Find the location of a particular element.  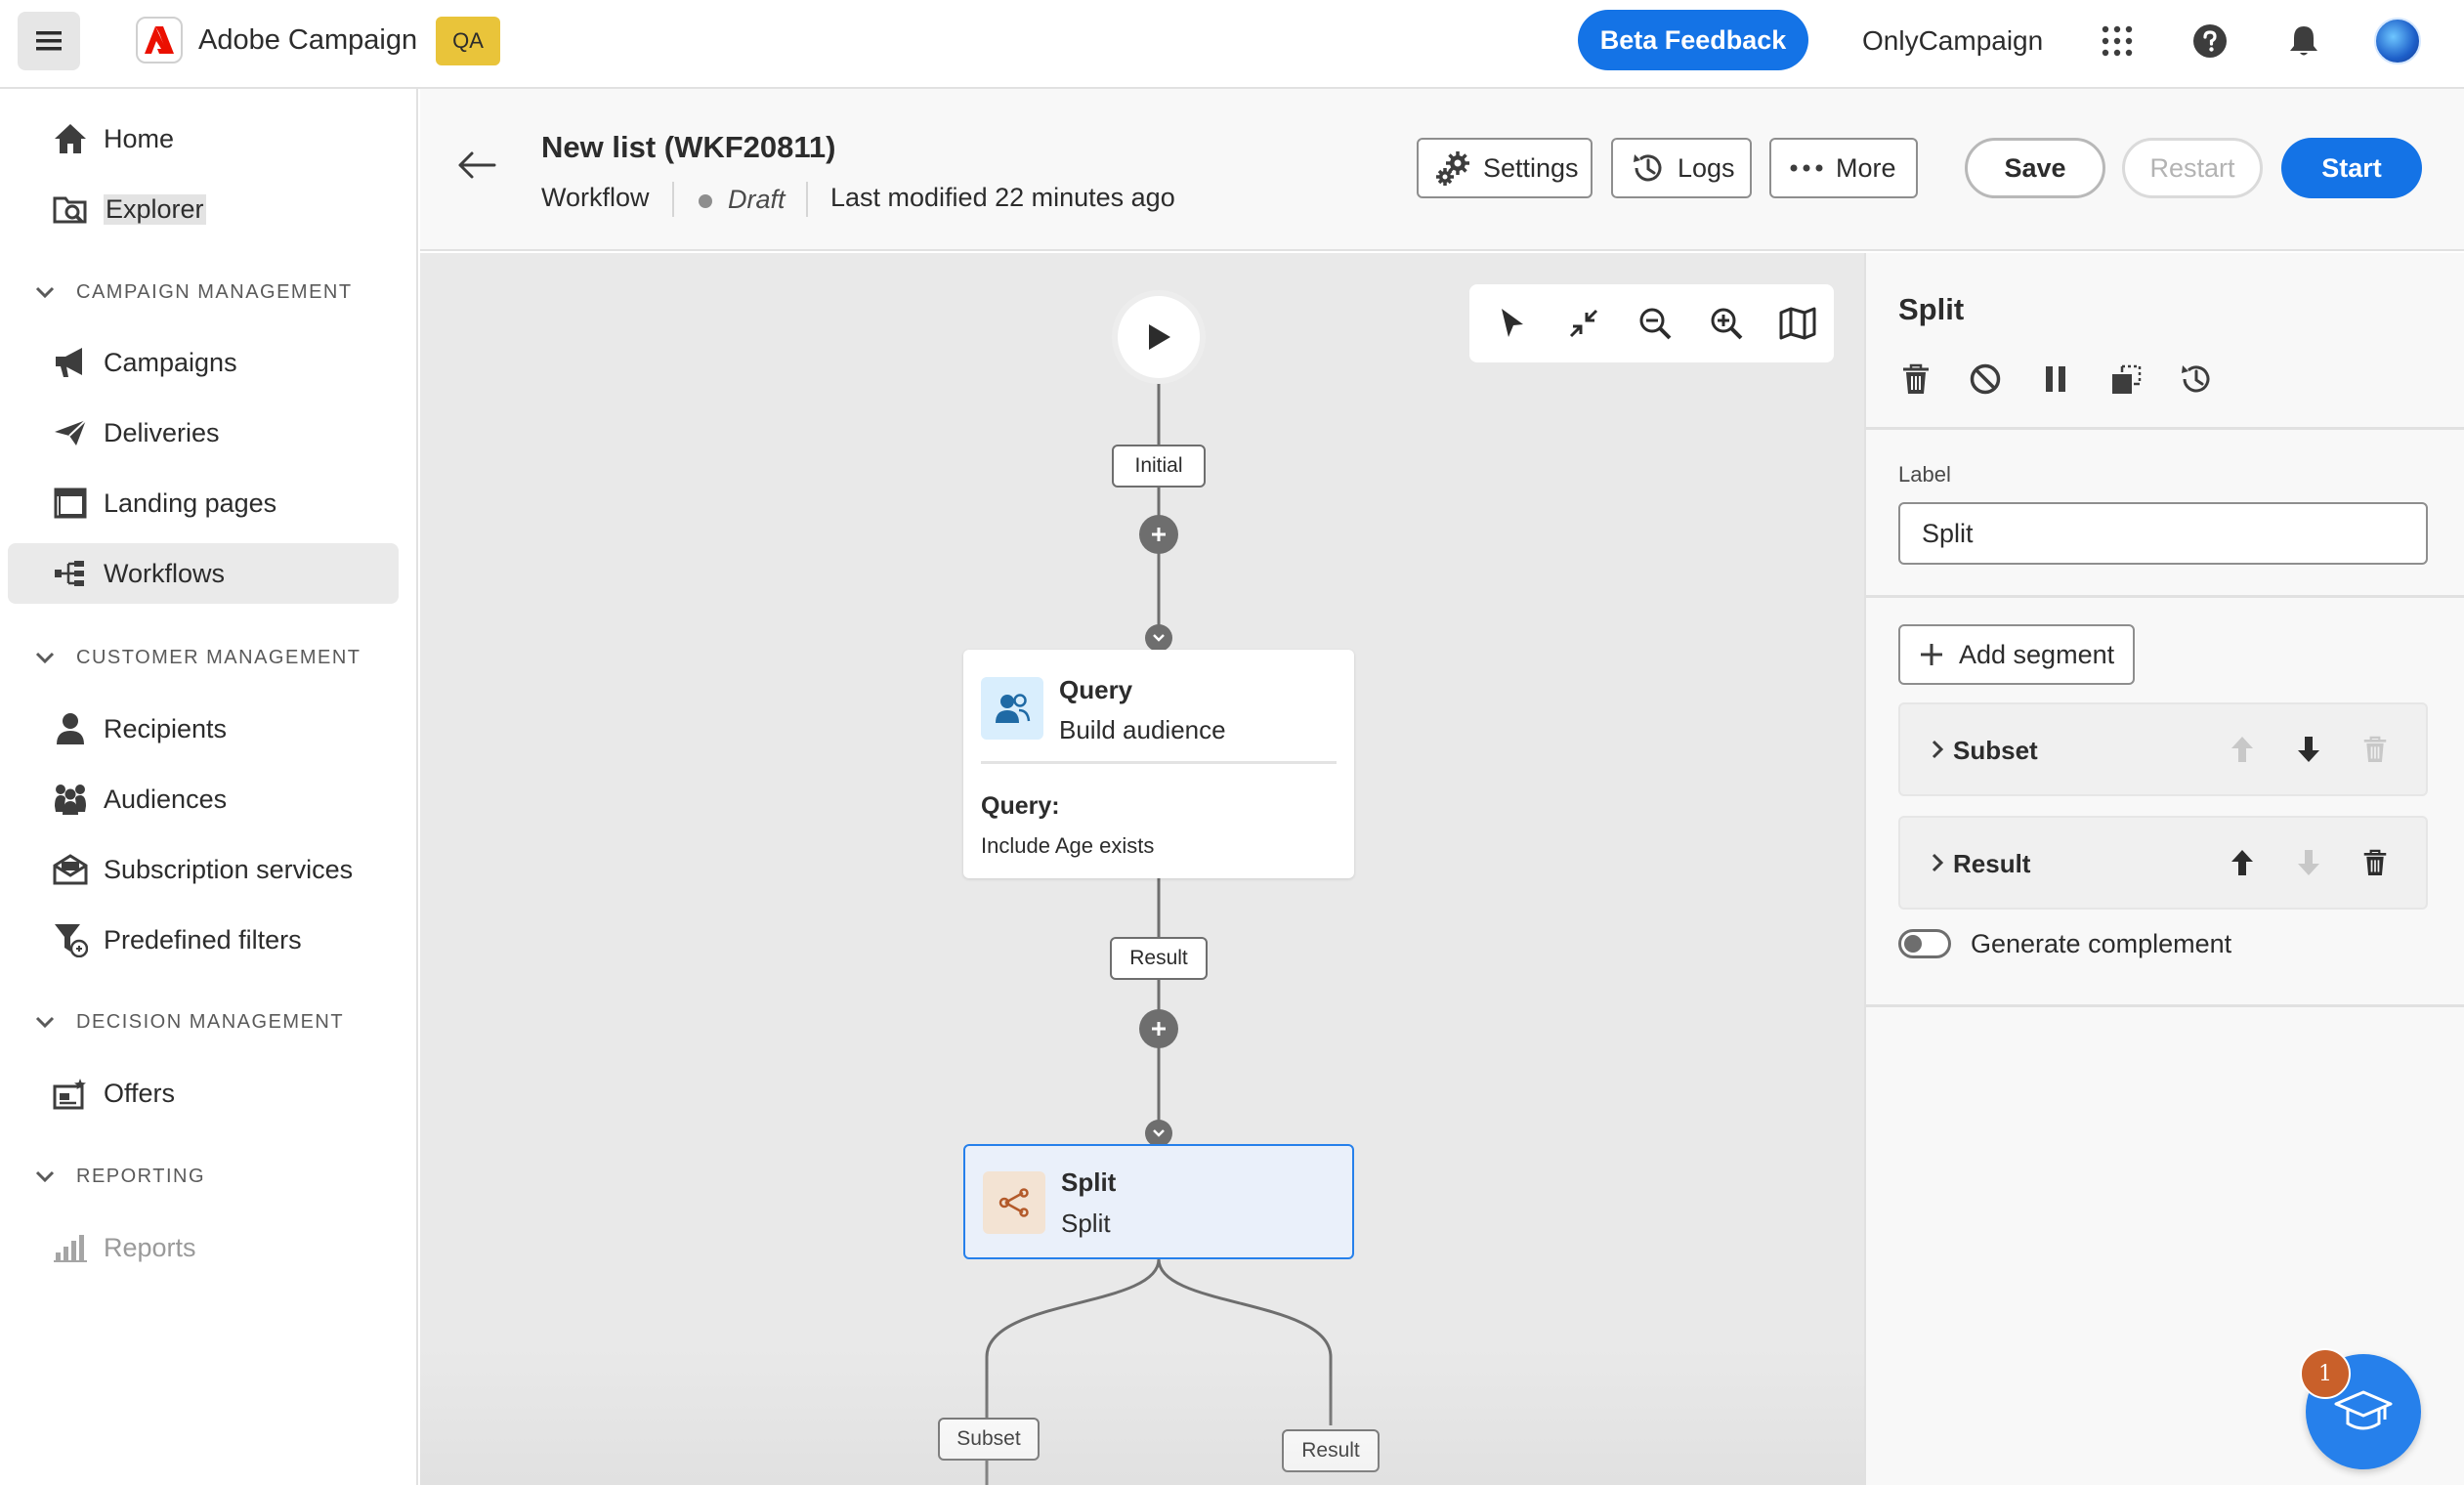

section-label: DECISION MANAGEMENT is located at coordinates (211, 1021).